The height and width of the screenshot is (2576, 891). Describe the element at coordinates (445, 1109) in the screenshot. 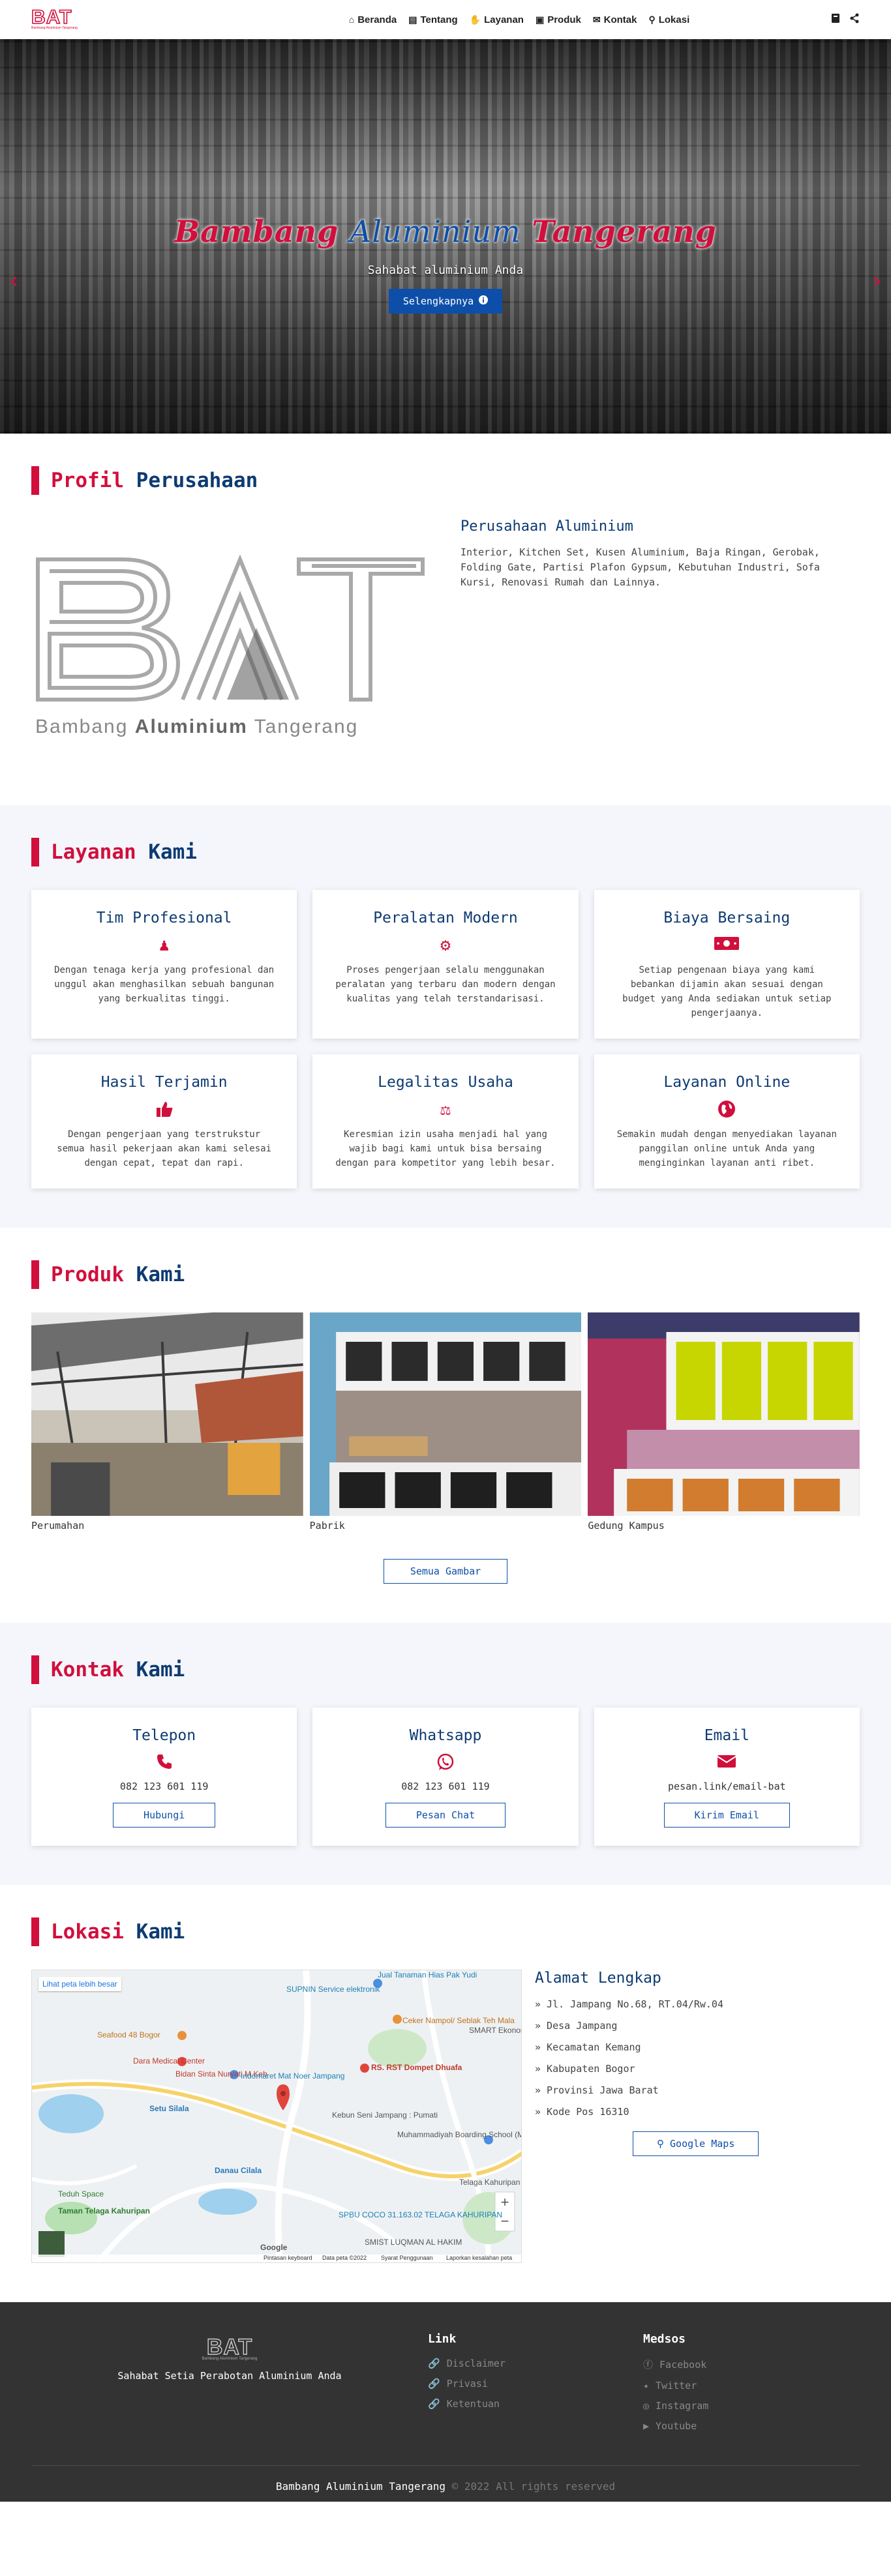

I see `scale-icon: ⚖` at that location.